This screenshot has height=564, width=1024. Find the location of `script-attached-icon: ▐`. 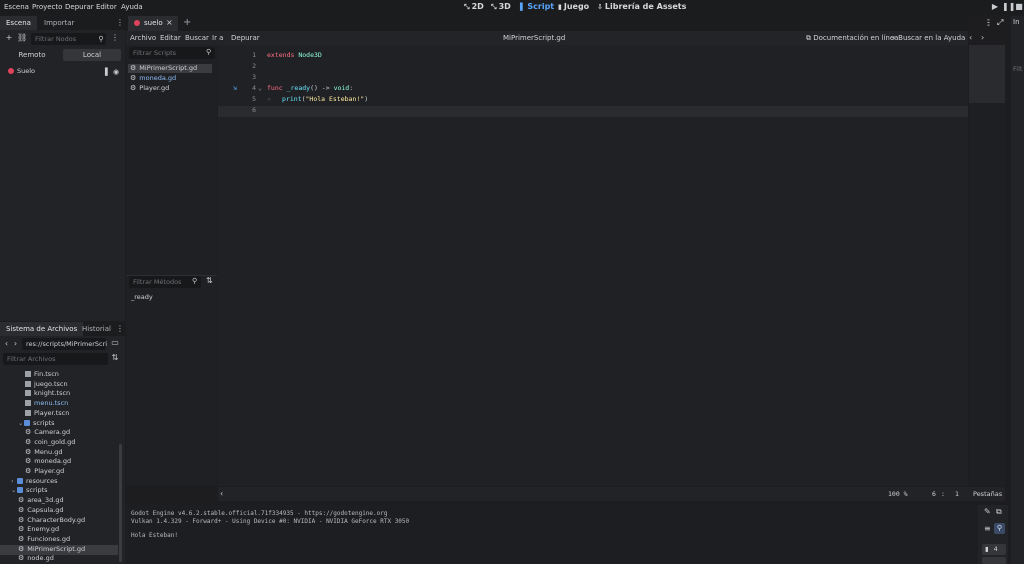

script-attached-icon: ▐ is located at coordinates (105, 72).